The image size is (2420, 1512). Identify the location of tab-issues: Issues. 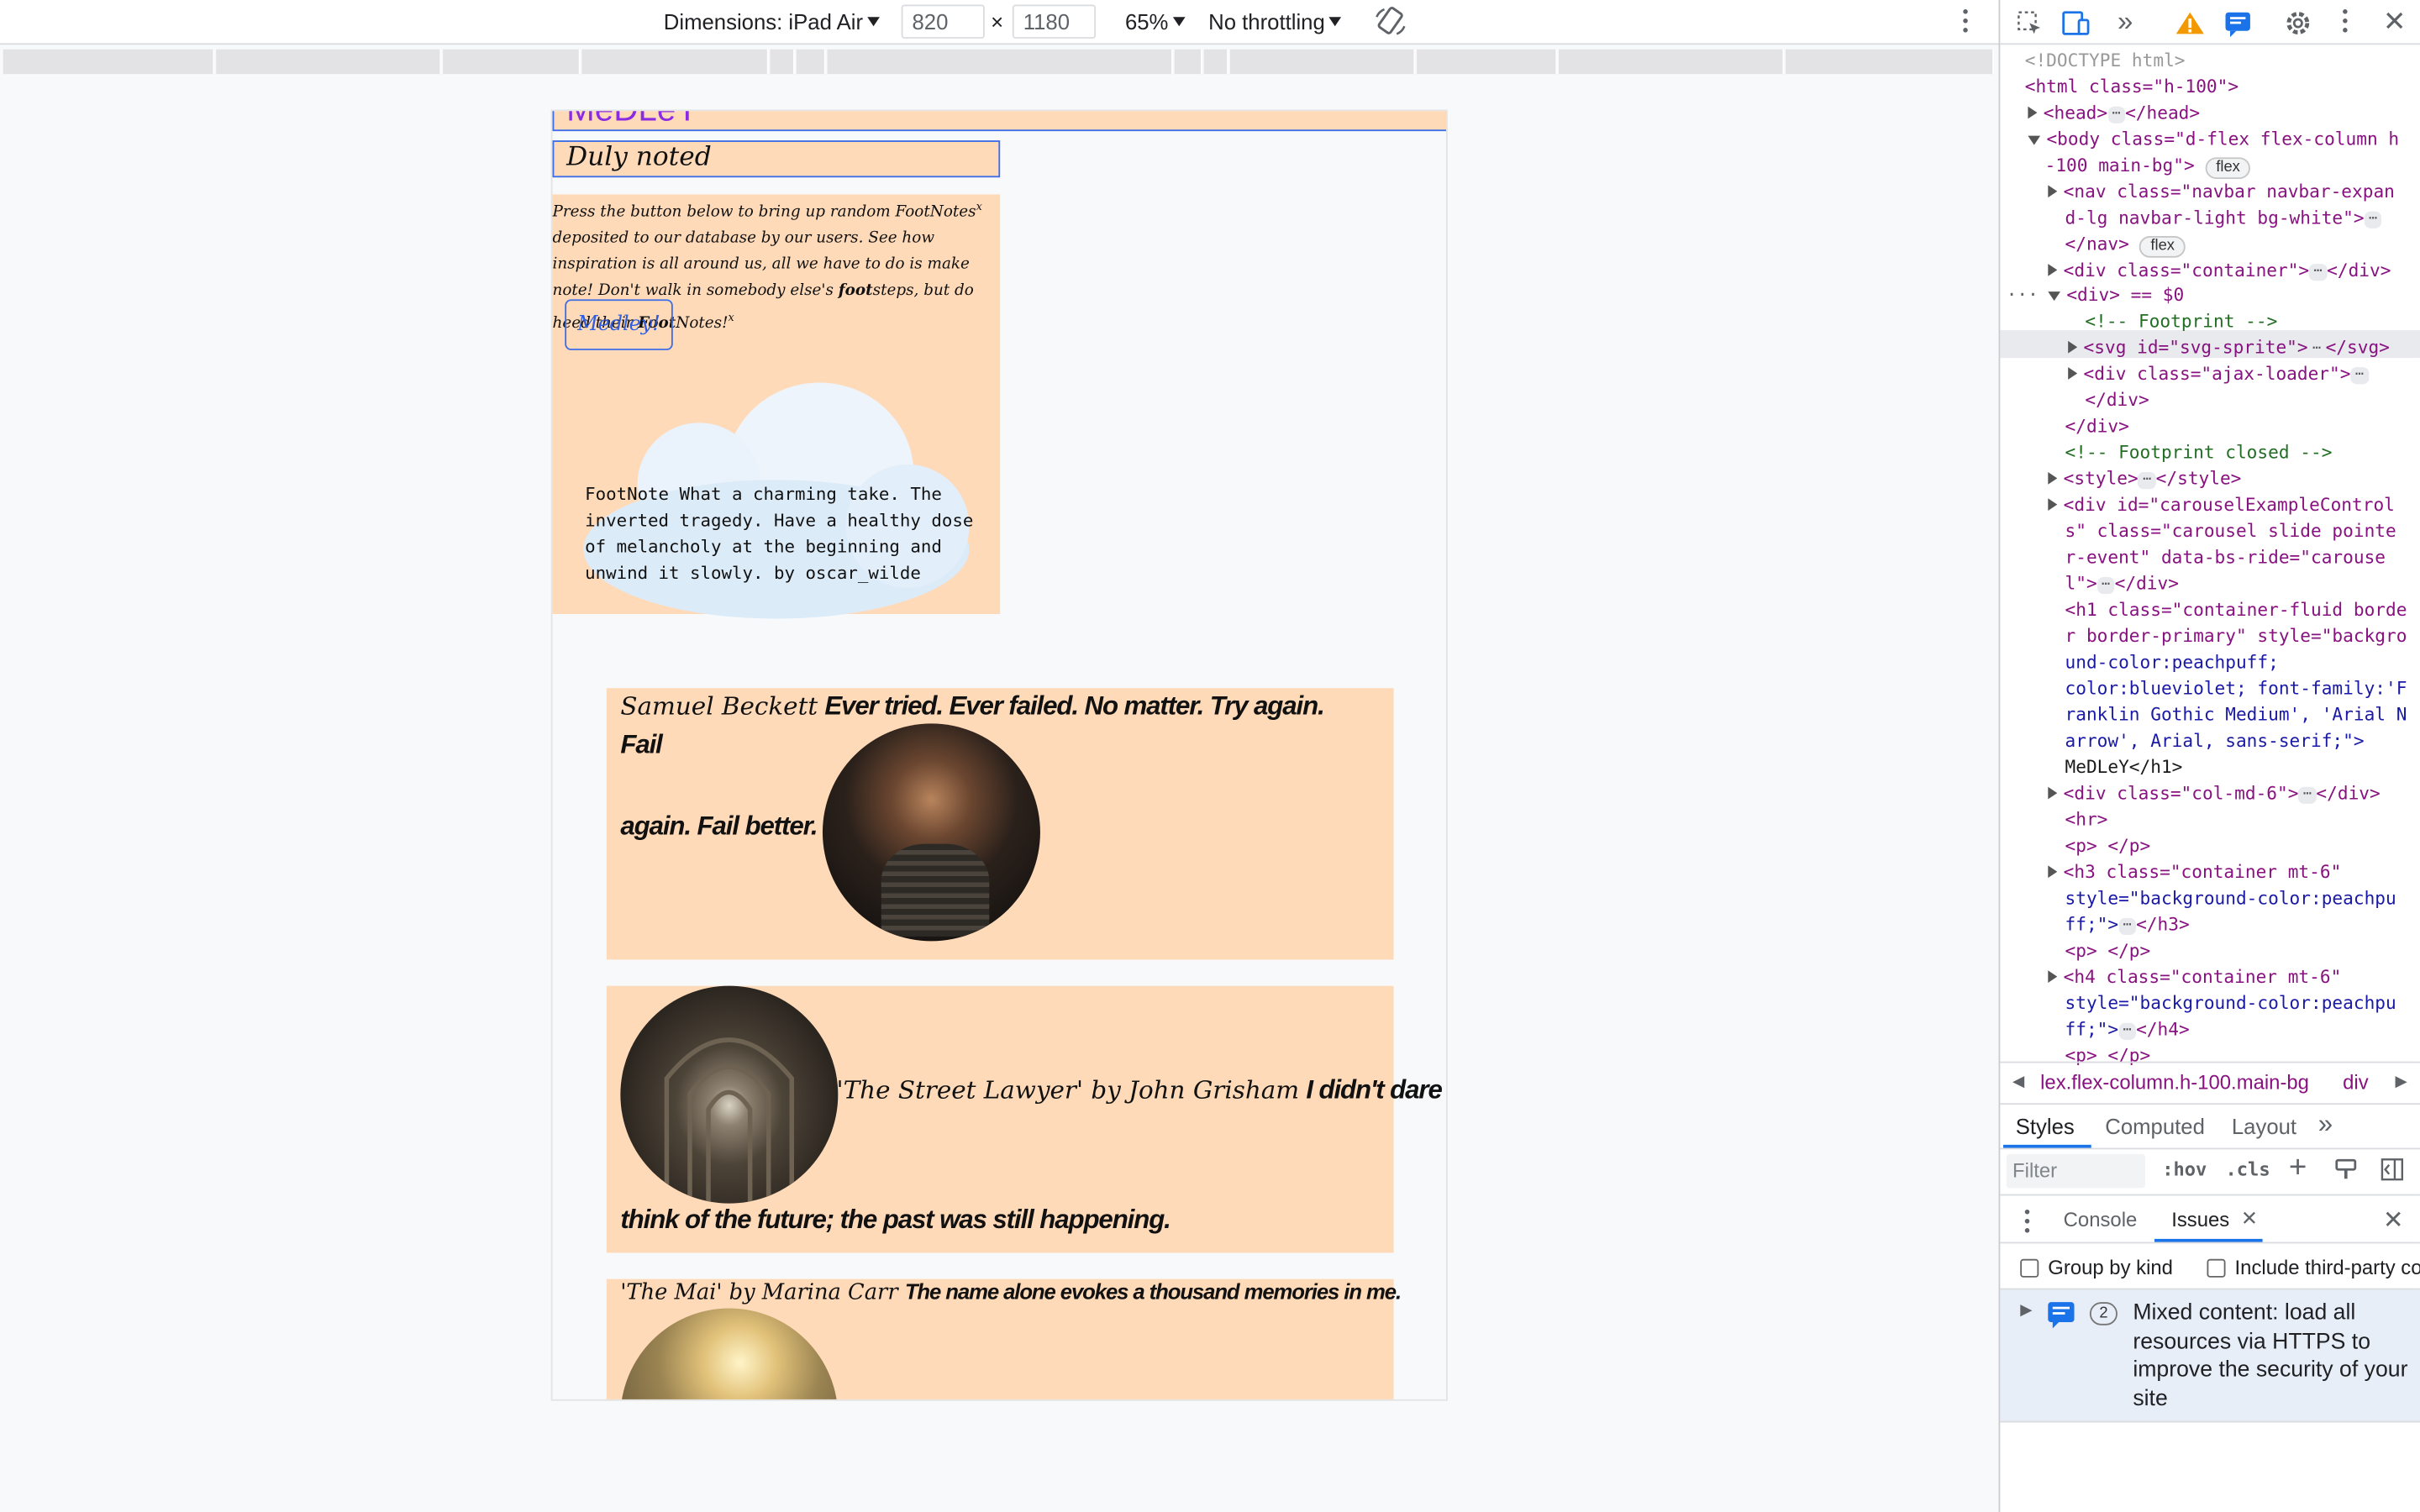
(2200, 1219).